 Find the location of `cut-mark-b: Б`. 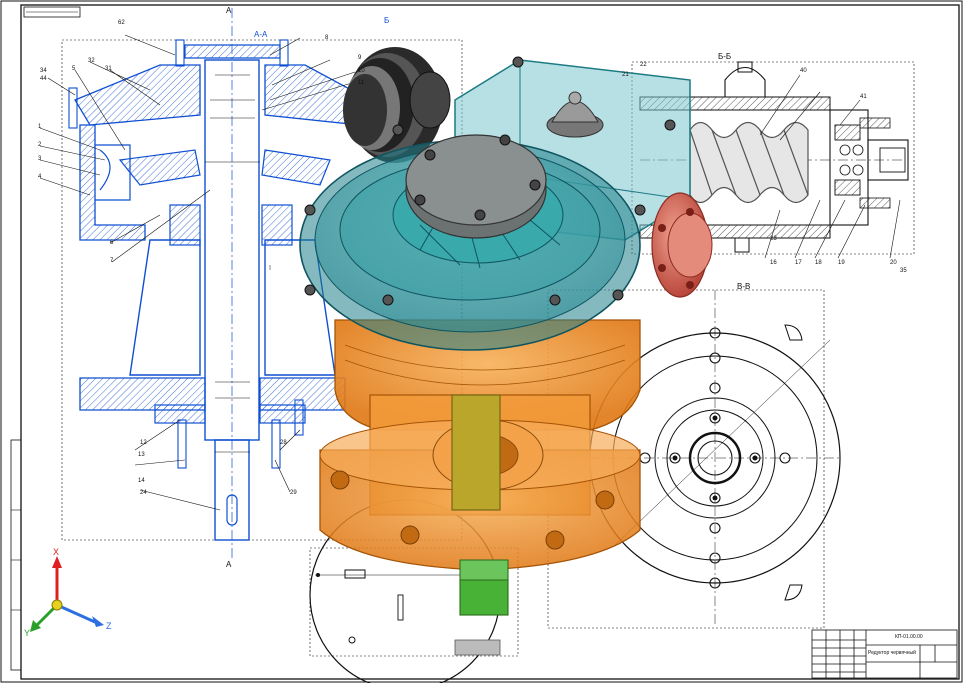

cut-mark-b: Б is located at coordinates (387, 20).